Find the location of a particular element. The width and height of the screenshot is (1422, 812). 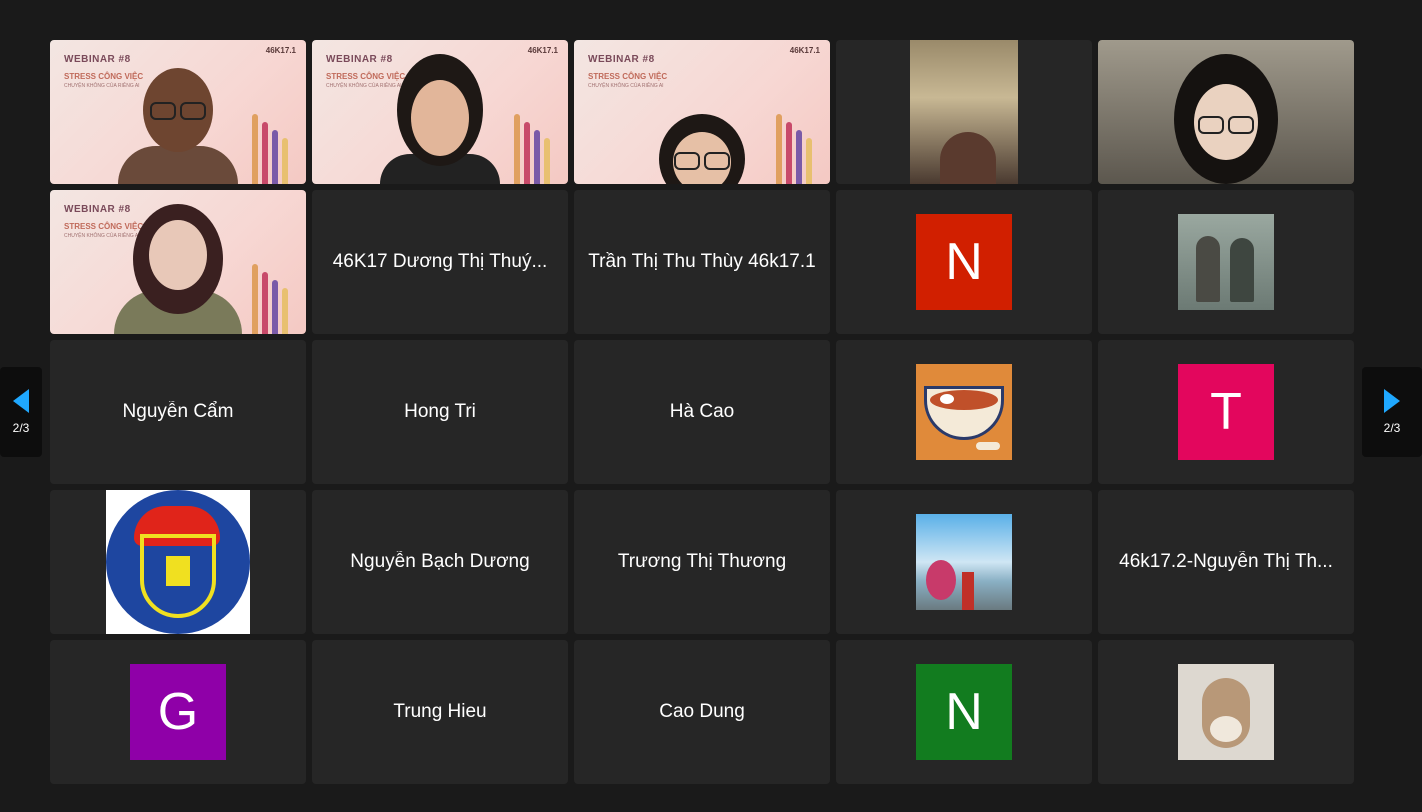

participant-name: Hà Cao is located at coordinates (702, 411).